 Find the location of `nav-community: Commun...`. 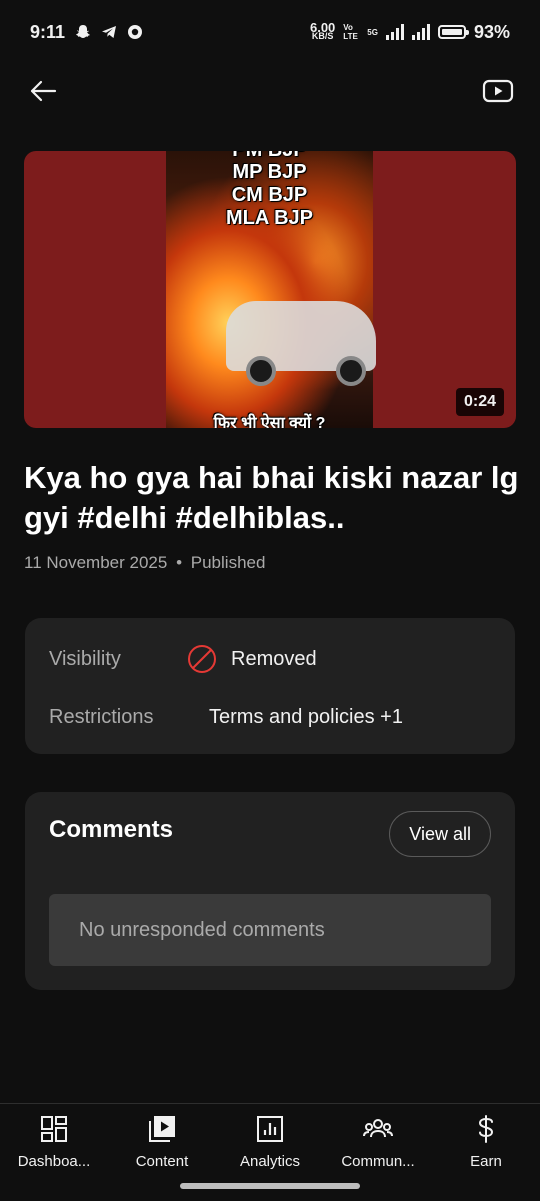

nav-community: Commun... is located at coordinates (378, 1142).